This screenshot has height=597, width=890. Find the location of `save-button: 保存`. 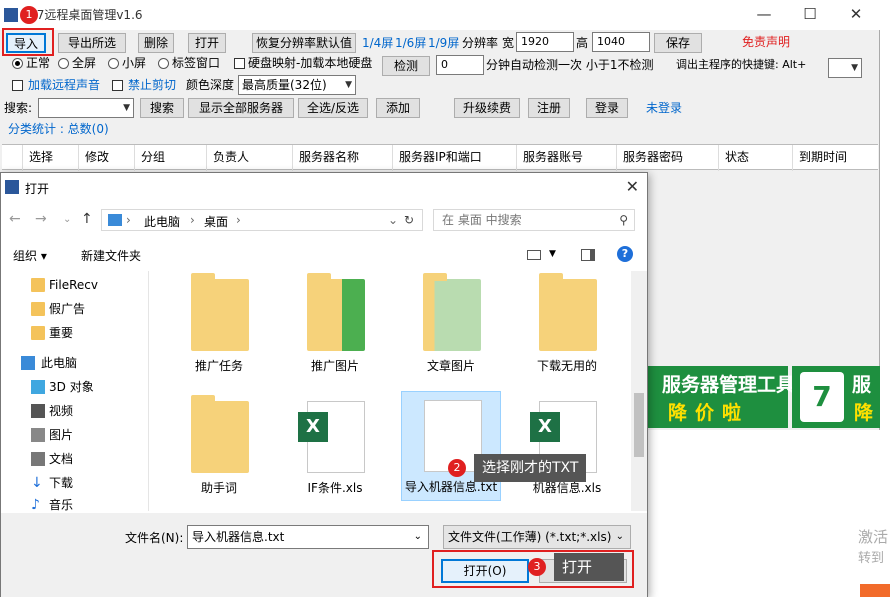

save-button: 保存 is located at coordinates (678, 43).